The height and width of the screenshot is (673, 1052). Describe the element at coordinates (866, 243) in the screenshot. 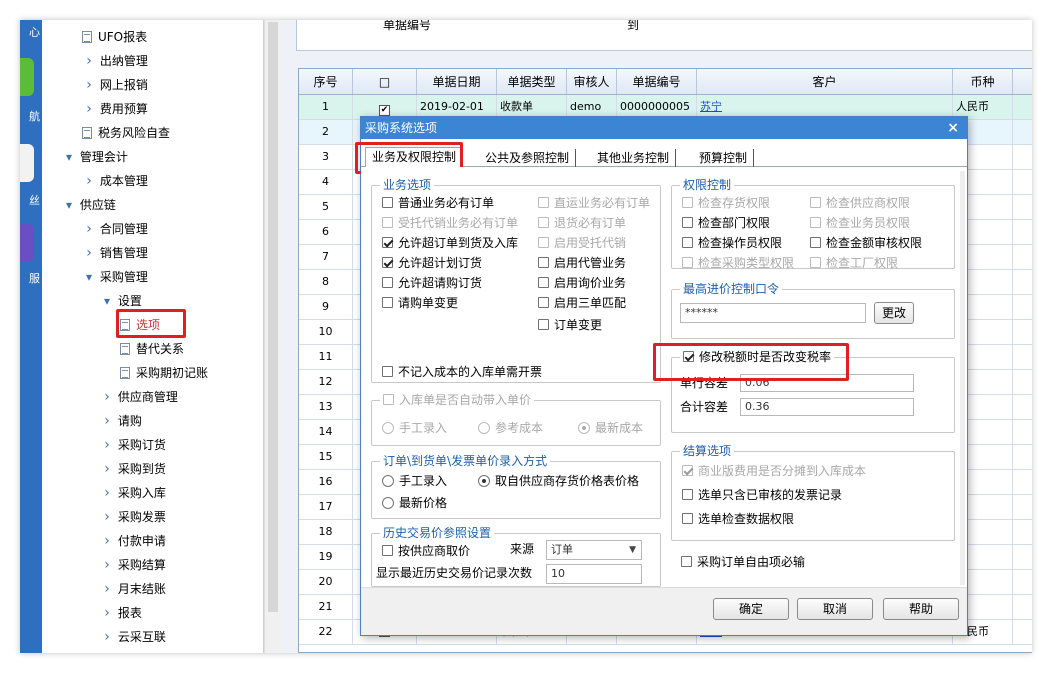

I see `option-checkbox: 检查金额审核权限` at that location.